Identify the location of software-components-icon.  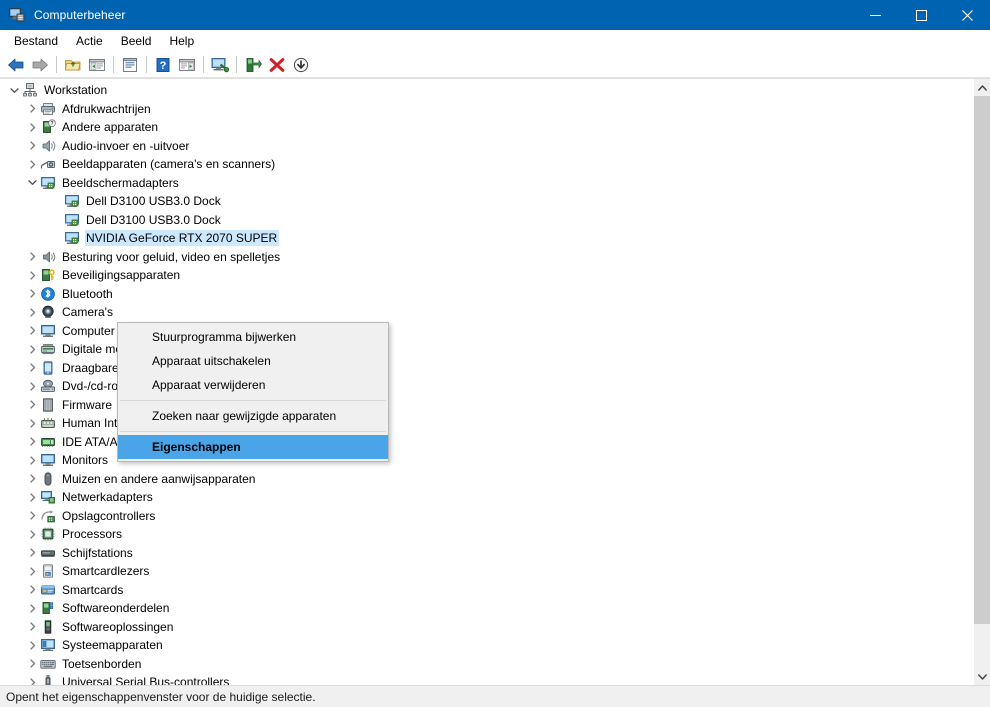
(48, 608).